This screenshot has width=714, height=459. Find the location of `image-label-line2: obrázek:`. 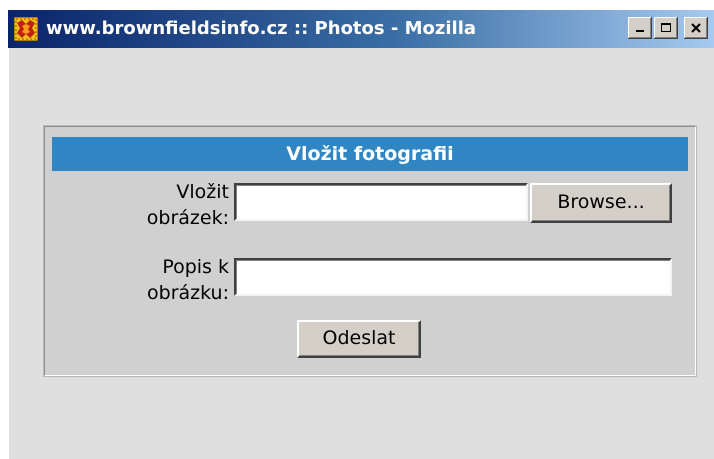

image-label-line2: obrázek: is located at coordinates (187, 218).